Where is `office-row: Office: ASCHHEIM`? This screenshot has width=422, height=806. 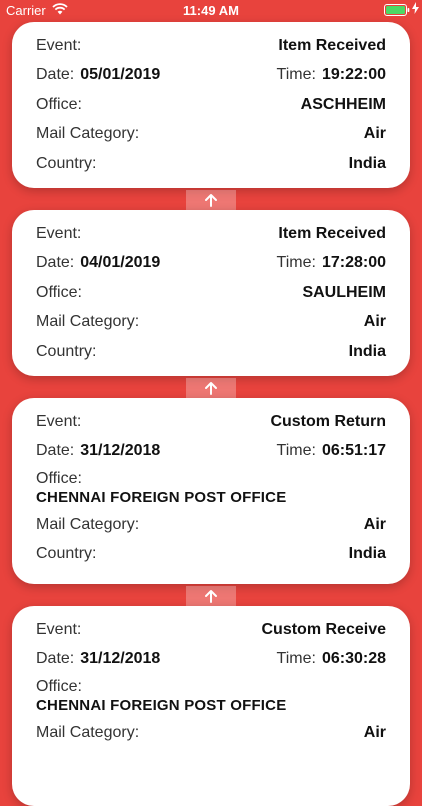
office-row: Office: ASCHHEIM is located at coordinates (211, 105).